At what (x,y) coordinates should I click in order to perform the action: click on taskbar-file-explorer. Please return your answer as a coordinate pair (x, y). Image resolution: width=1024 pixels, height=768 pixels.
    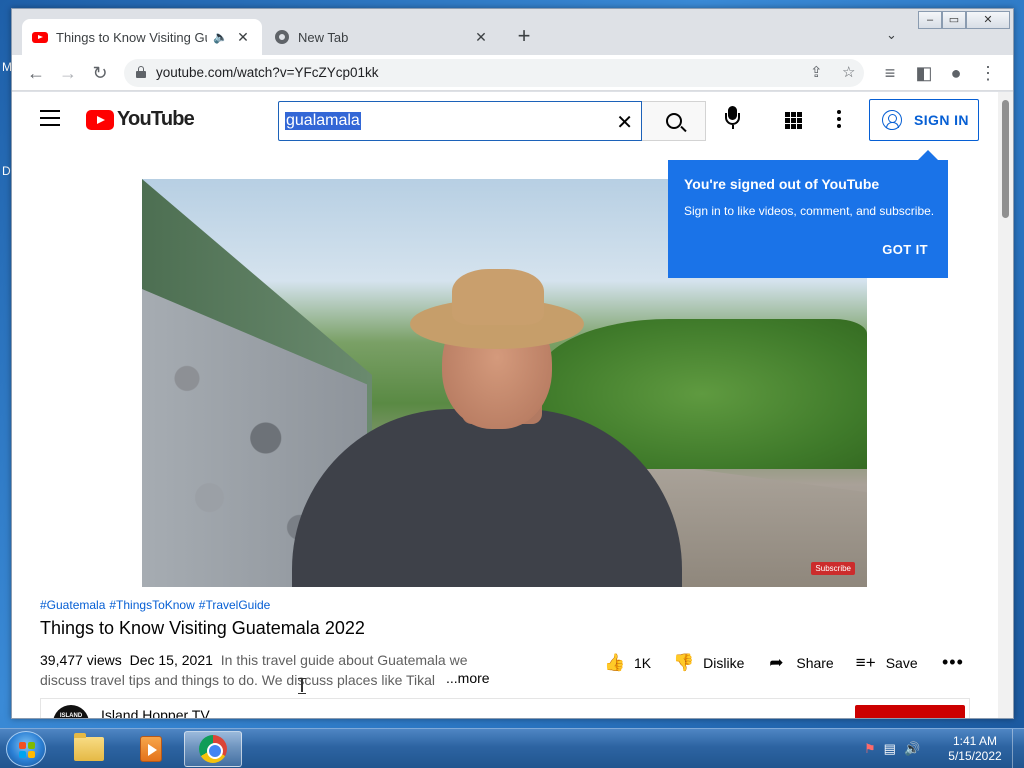
    Looking at the image, I should click on (89, 749).